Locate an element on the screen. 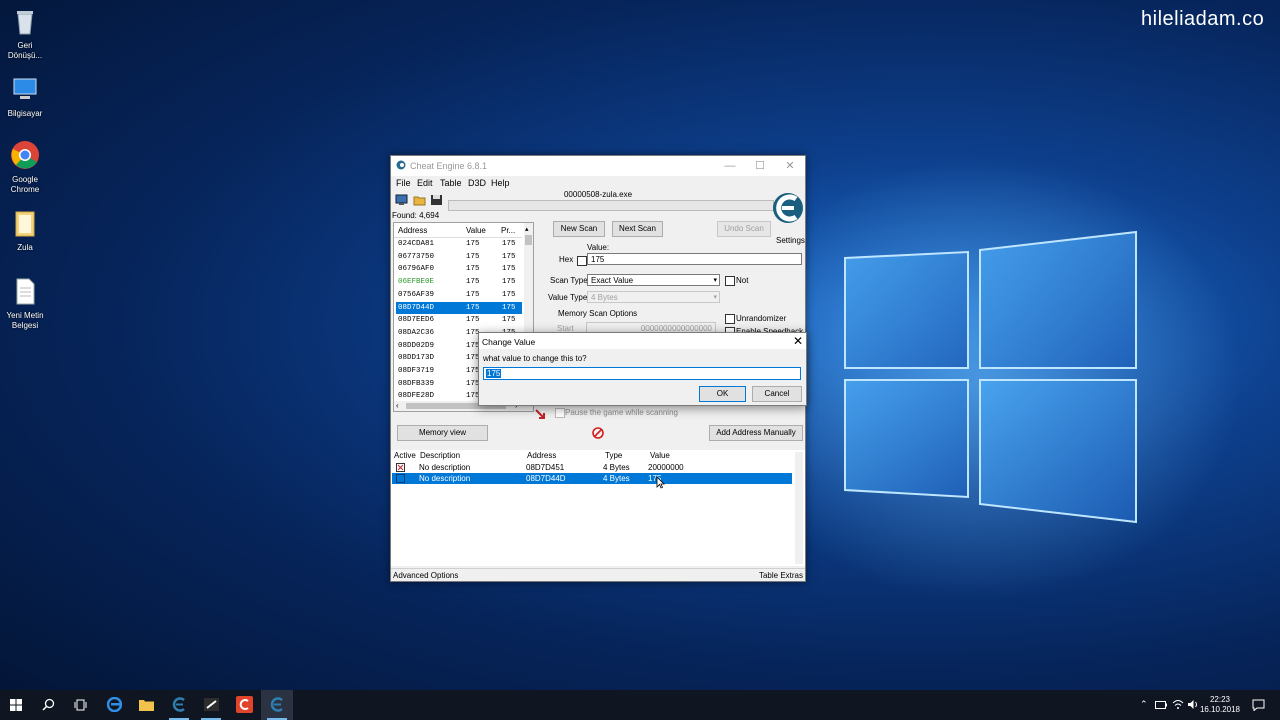 The image size is (1280, 720). minimize-button: — is located at coordinates (730, 166).